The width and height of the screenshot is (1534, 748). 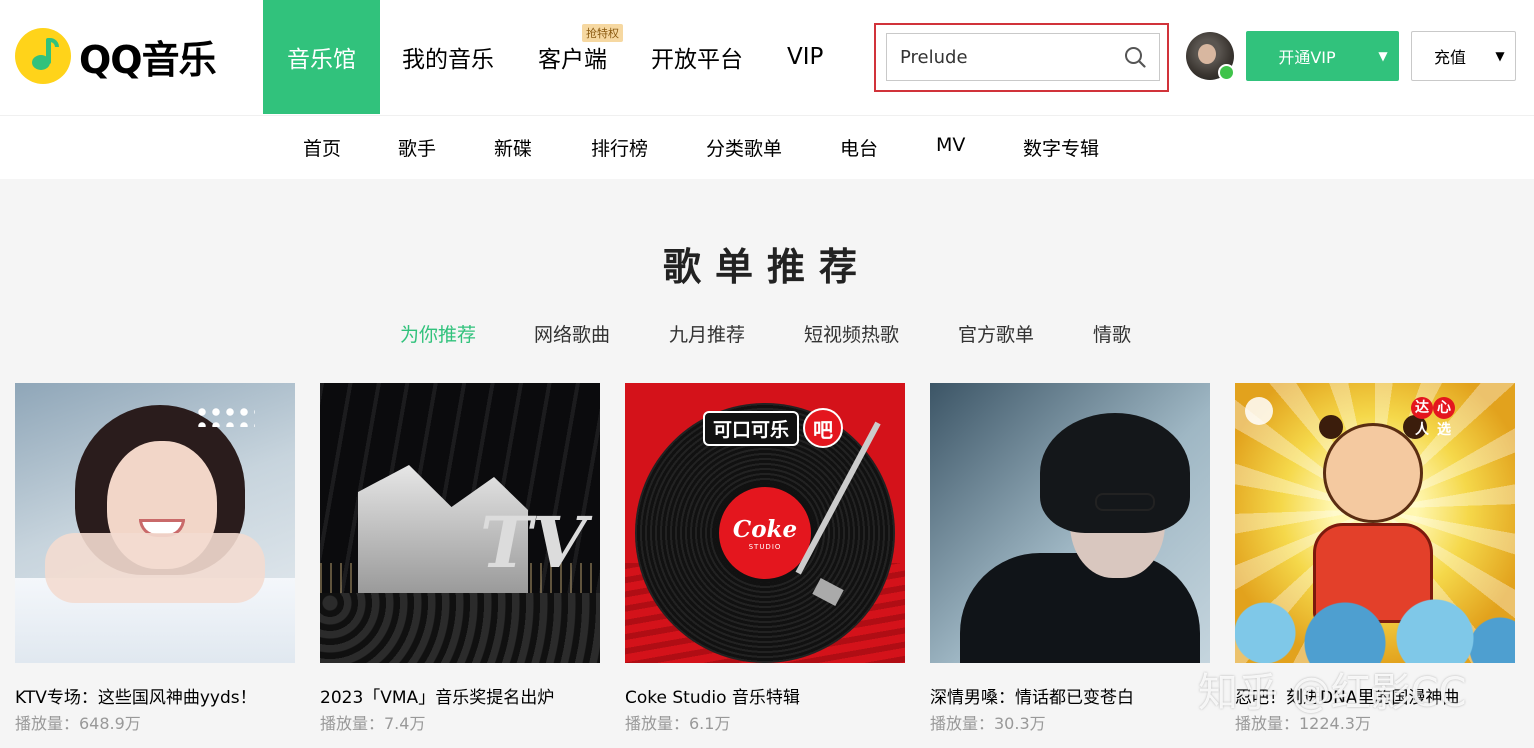 I want to click on playlist-card: KTV专场：这些国风神曲yyds！ 播放量：648.9万, so click(x=155, y=558).